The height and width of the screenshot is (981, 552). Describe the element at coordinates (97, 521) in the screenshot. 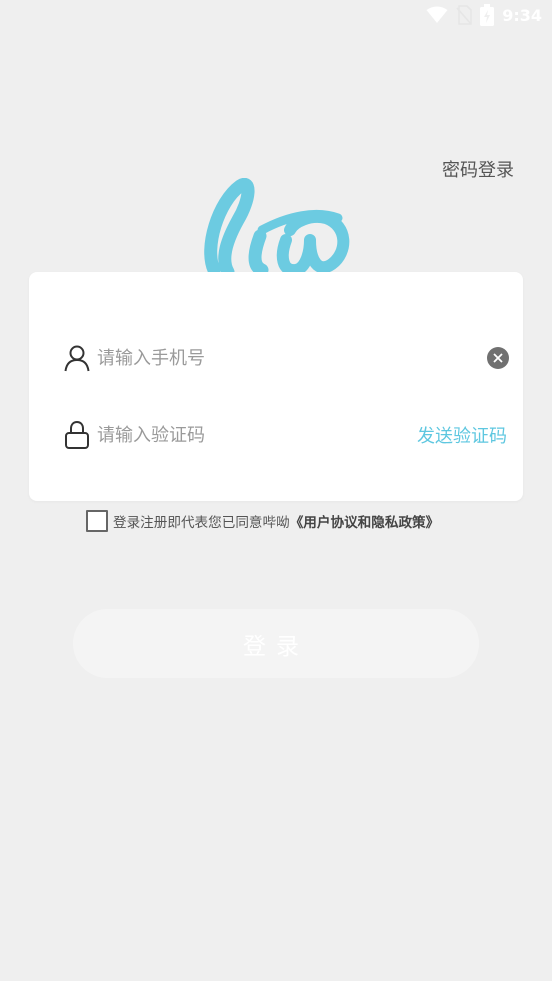

I see `agreement-checkbox` at that location.